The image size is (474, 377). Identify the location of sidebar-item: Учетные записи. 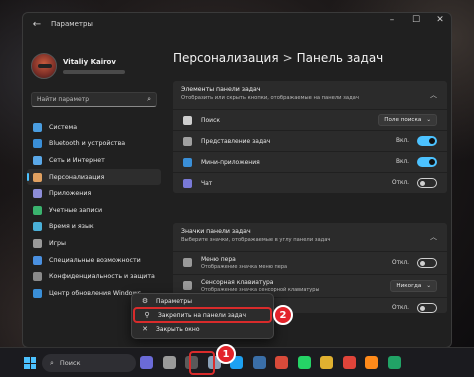
(94, 210).